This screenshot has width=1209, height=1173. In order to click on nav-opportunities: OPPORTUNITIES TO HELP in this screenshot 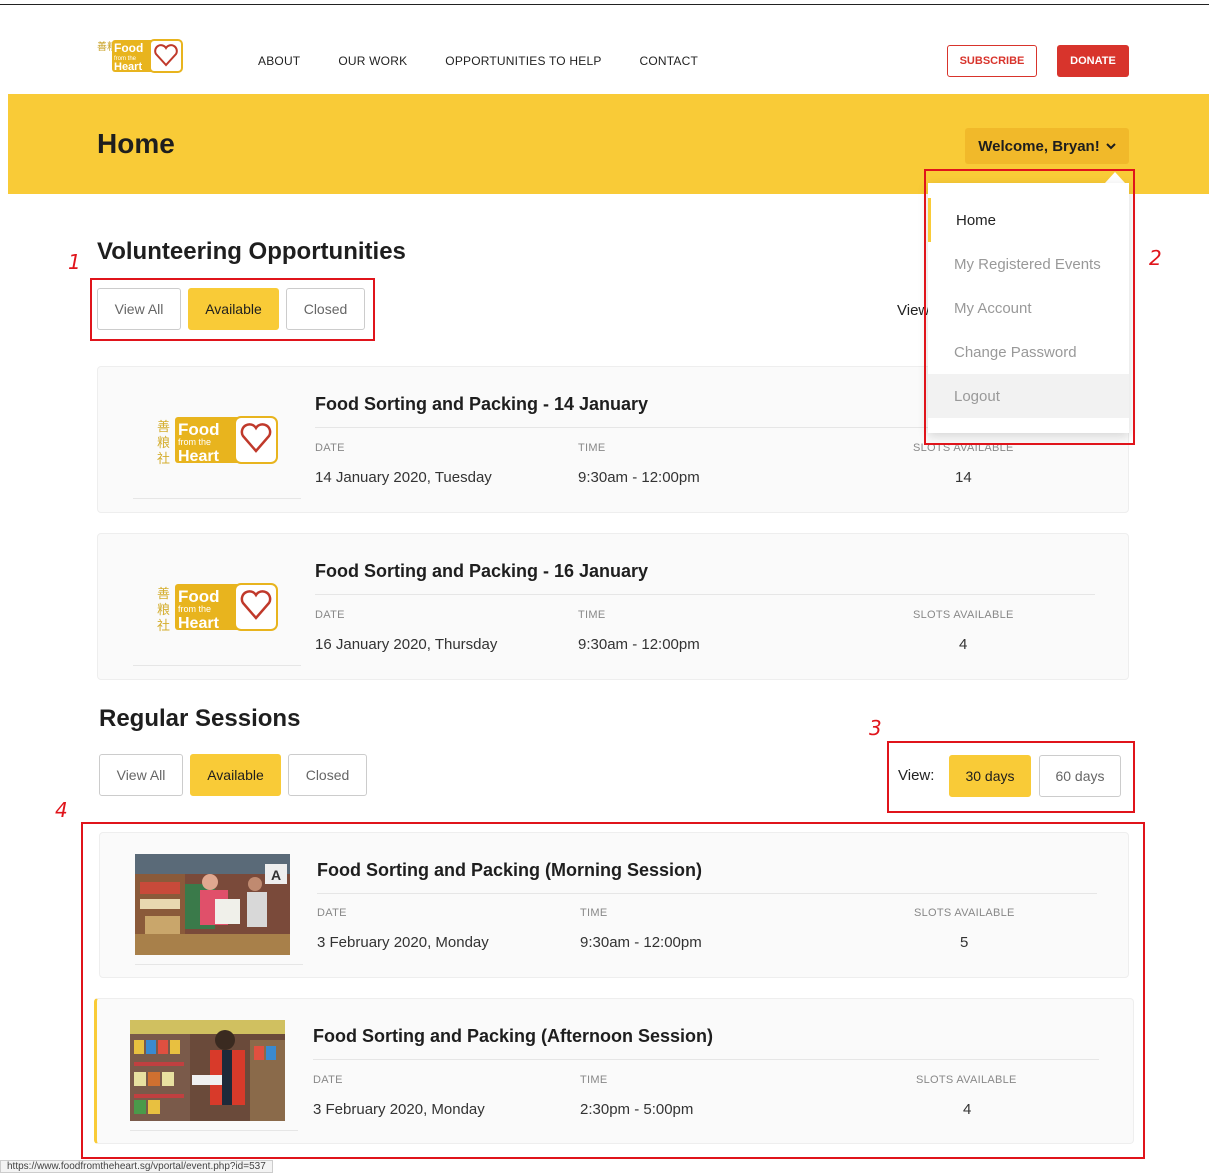, I will do `click(523, 61)`.